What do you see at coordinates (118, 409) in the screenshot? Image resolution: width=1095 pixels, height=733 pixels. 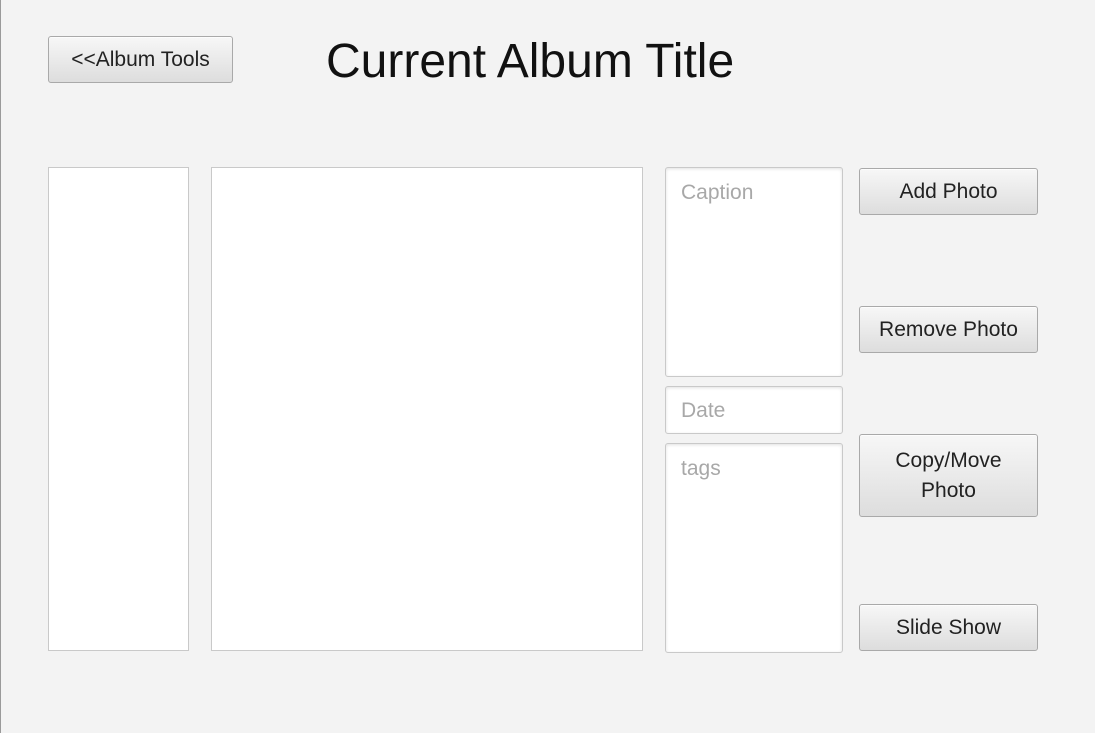 I see `photo-list-panel` at bounding box center [118, 409].